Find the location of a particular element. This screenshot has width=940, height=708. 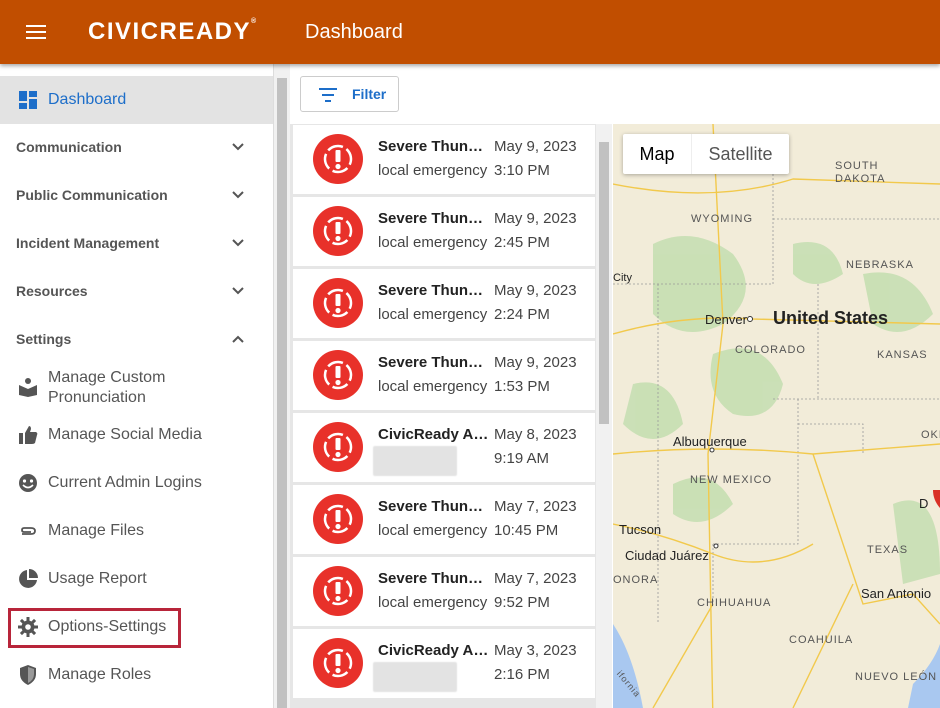

section-label: Public Communication is located at coordinates (92, 195).